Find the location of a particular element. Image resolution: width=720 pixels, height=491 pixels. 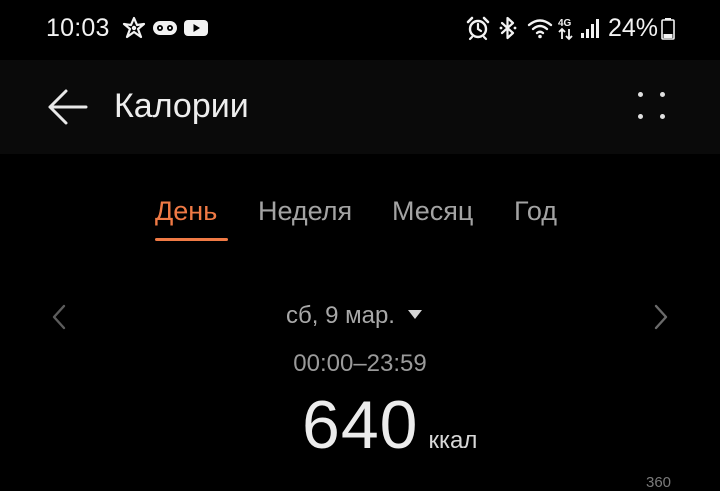

tab-month: Месяц is located at coordinates (432, 211).